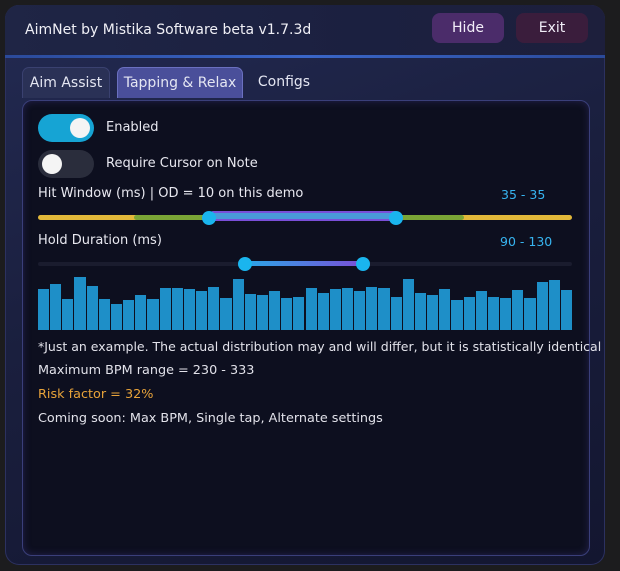 This screenshot has width=620, height=571. I want to click on tab-aim-assist: Aim Assist, so click(66, 82).